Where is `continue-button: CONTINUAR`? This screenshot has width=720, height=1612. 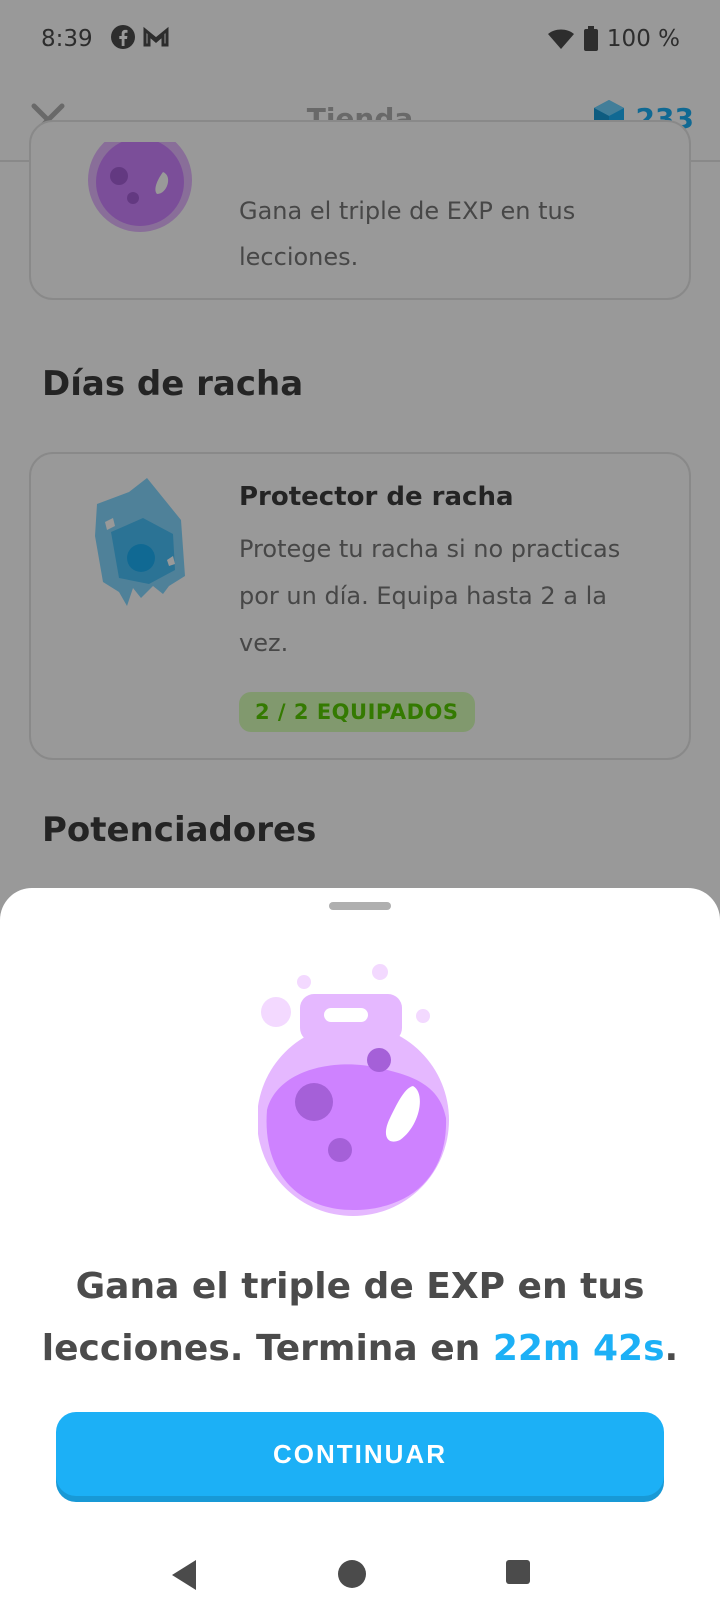 continue-button: CONTINUAR is located at coordinates (360, 1454).